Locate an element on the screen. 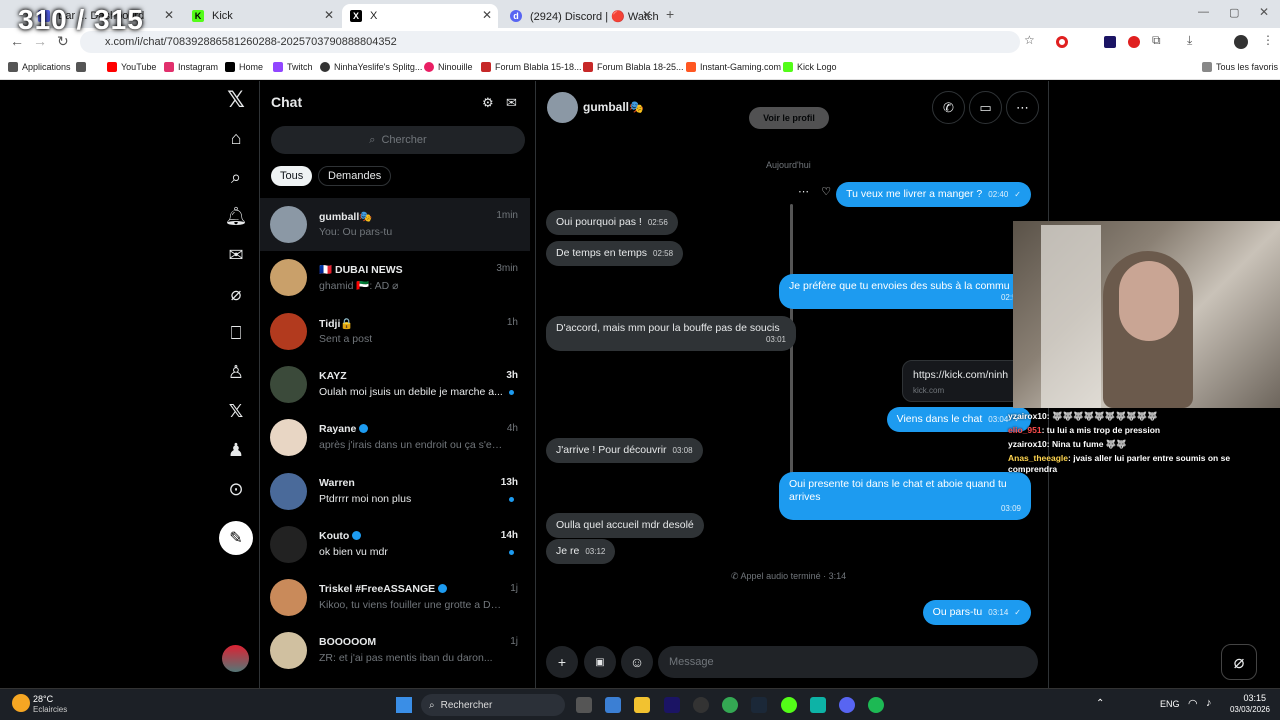 The height and width of the screenshot is (720, 1280). conversation-row: Tidji🔒 1h Sent a post is located at coordinates (395, 331).